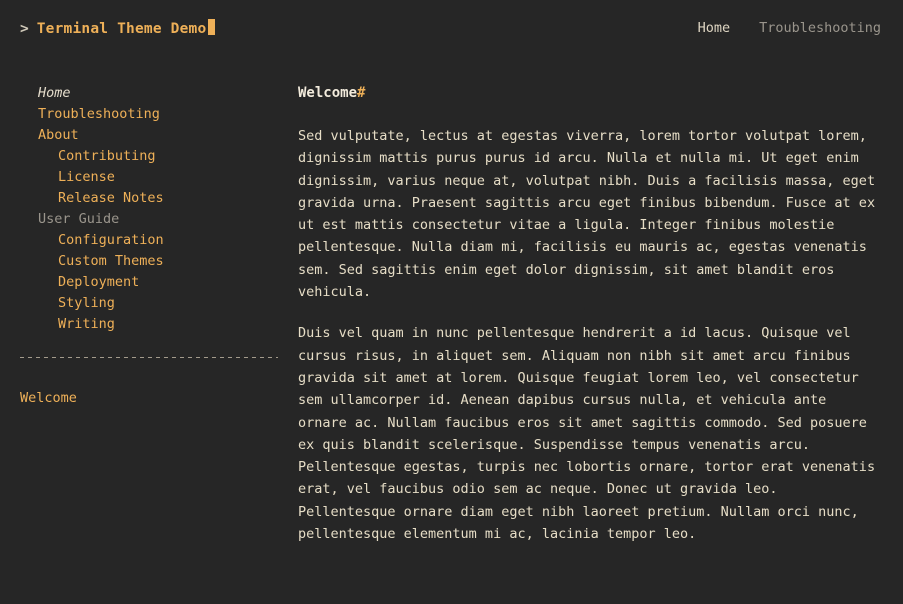 The height and width of the screenshot is (604, 903). Describe the element at coordinates (149, 282) in the screenshot. I see `sidebar-item-deployment: Deployment` at that location.